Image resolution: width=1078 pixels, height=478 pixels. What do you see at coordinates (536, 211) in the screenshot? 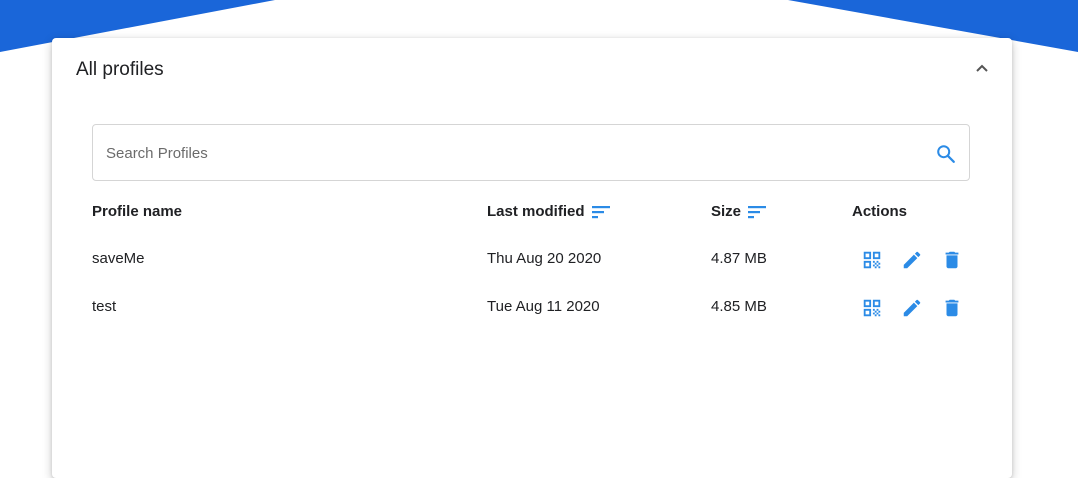
I see `column-header-label: Last modified` at bounding box center [536, 211].